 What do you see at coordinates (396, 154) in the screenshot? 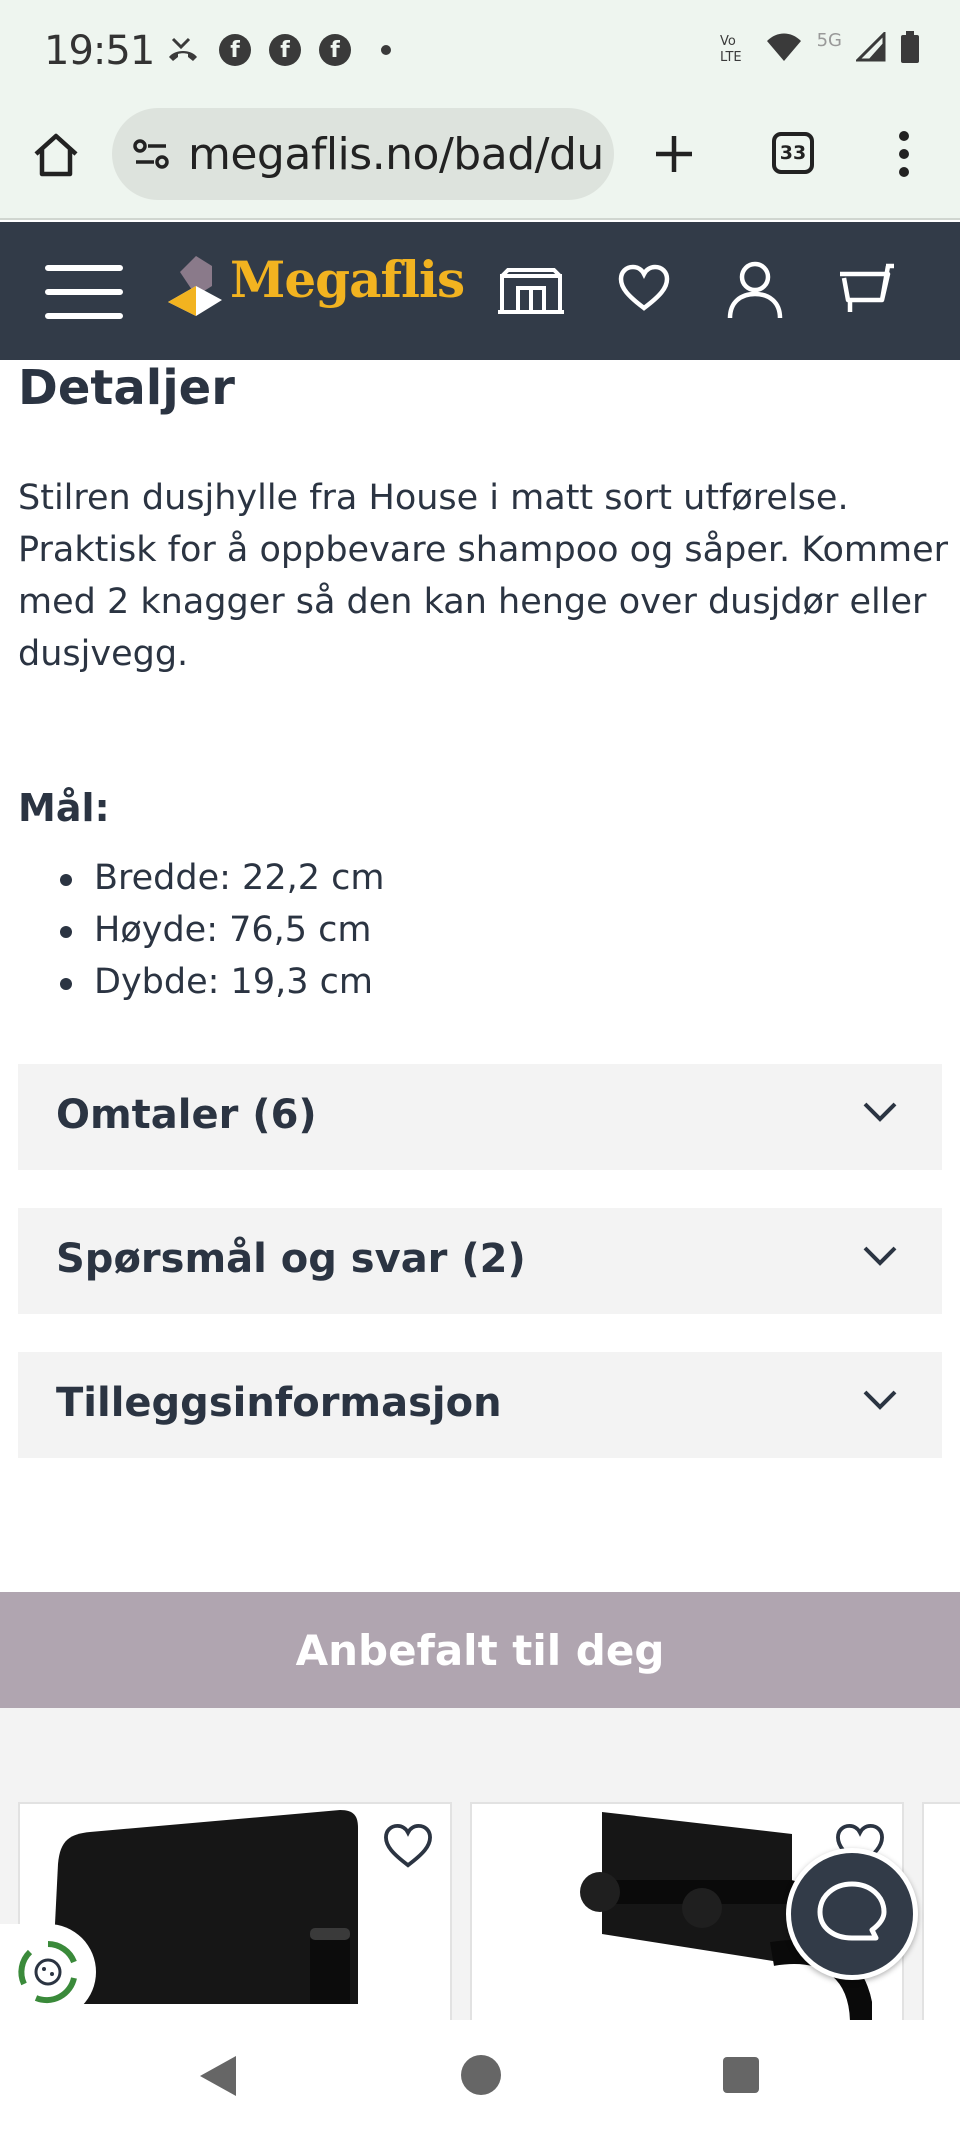
I see `url-text: megaflis.no/bad/du` at bounding box center [396, 154].